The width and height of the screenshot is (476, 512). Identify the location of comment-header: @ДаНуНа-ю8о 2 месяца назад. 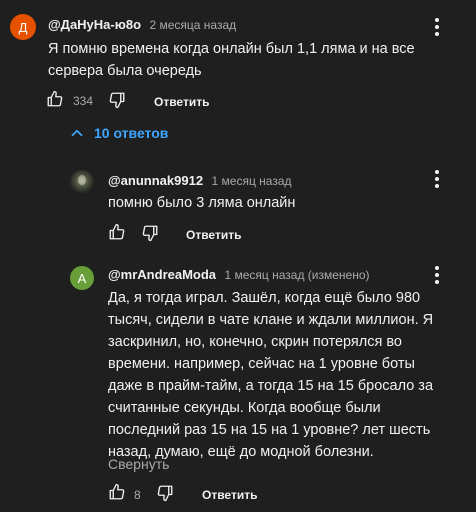
(142, 25).